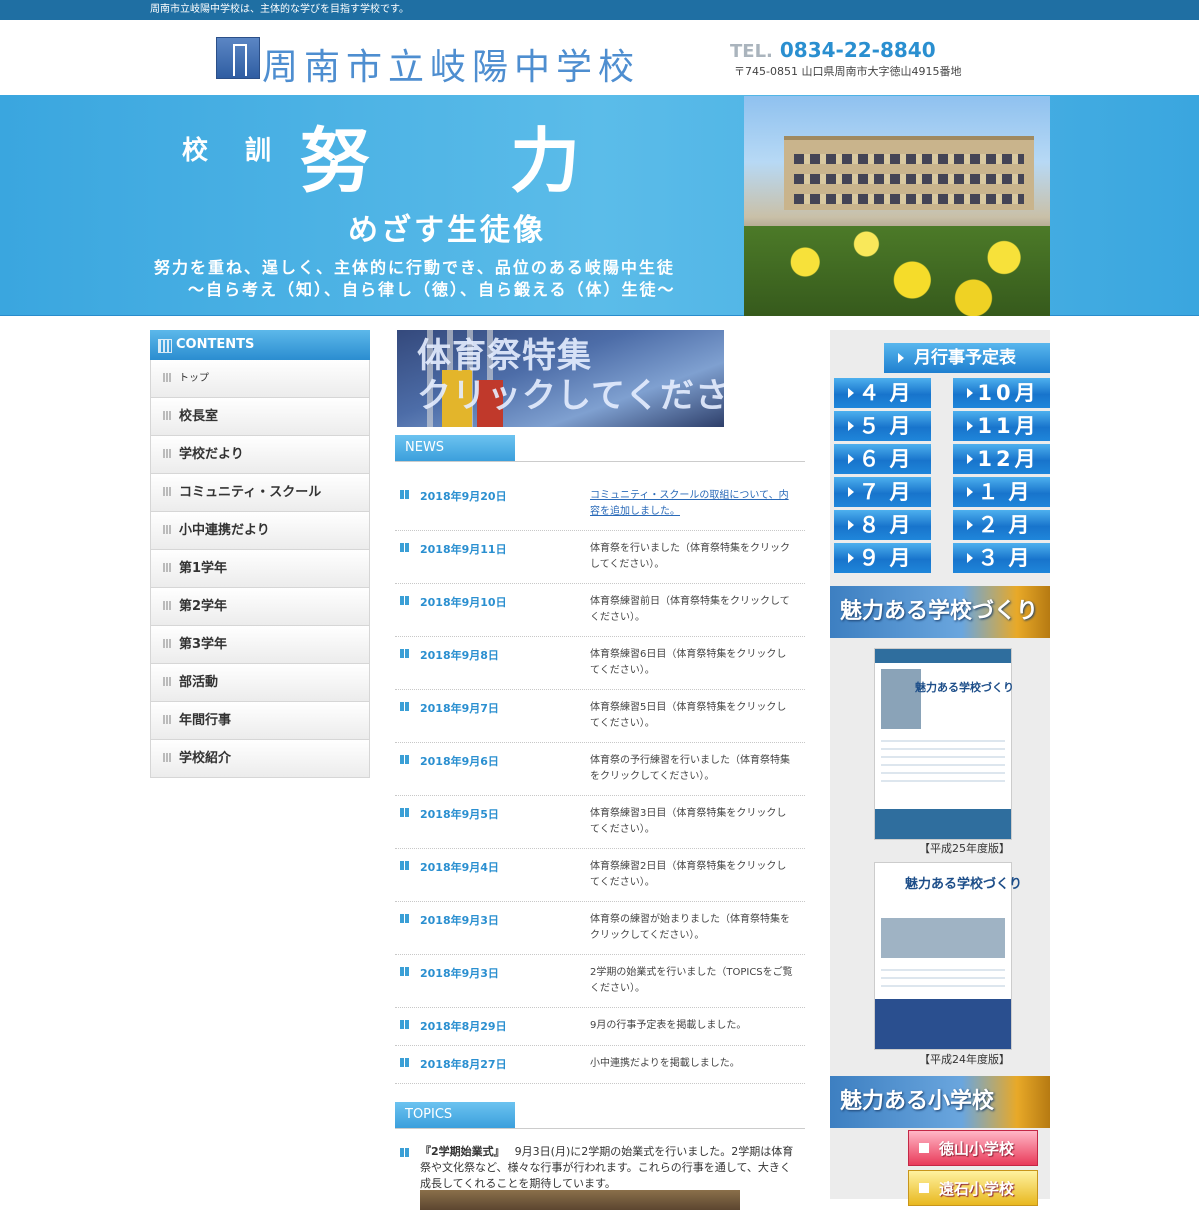 This screenshot has width=1199, height=1210. Describe the element at coordinates (600, 610) in the screenshot. I see `news-item: 2018年9月10日 体育祭練習前日（体育祭特集をクリックしてください）。` at that location.